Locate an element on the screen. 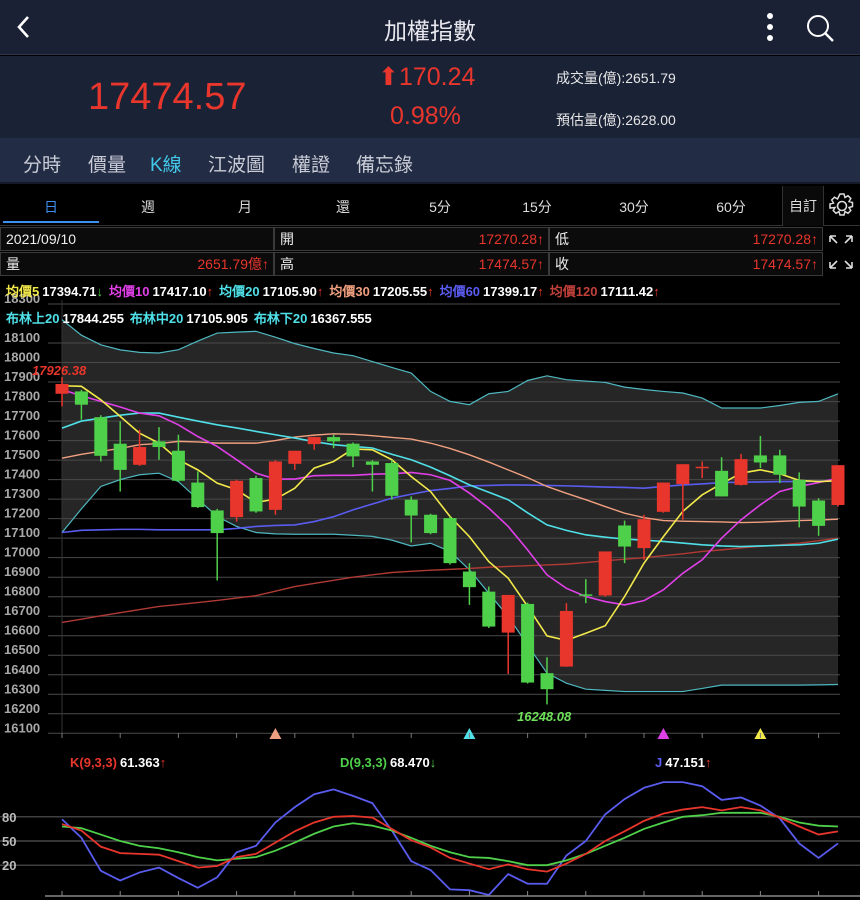 The image size is (860, 900). boll-legend-item-label: 布林中20 is located at coordinates (156, 318).